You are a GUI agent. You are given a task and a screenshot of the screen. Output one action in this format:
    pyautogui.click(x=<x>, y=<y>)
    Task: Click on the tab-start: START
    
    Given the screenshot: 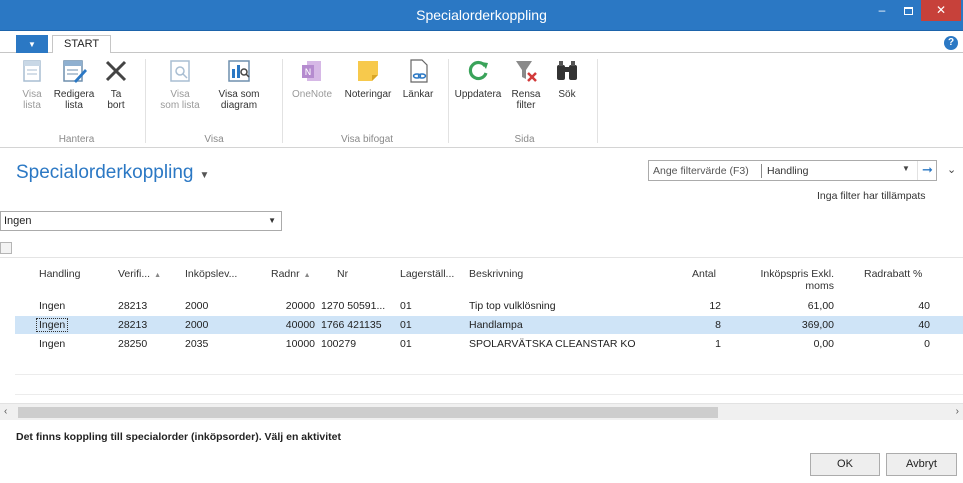 What is the action you would take?
    pyautogui.click(x=82, y=44)
    